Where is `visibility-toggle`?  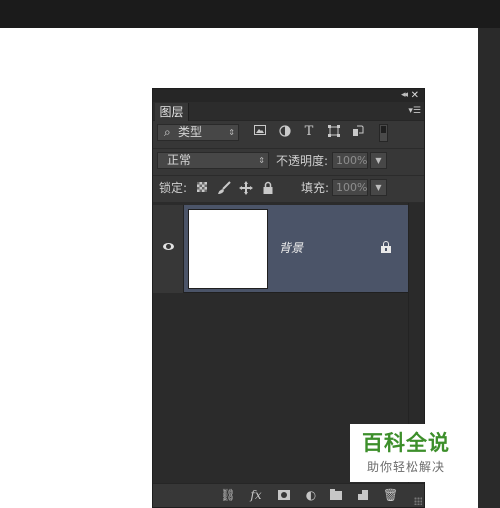 visibility-toggle is located at coordinates (168, 249).